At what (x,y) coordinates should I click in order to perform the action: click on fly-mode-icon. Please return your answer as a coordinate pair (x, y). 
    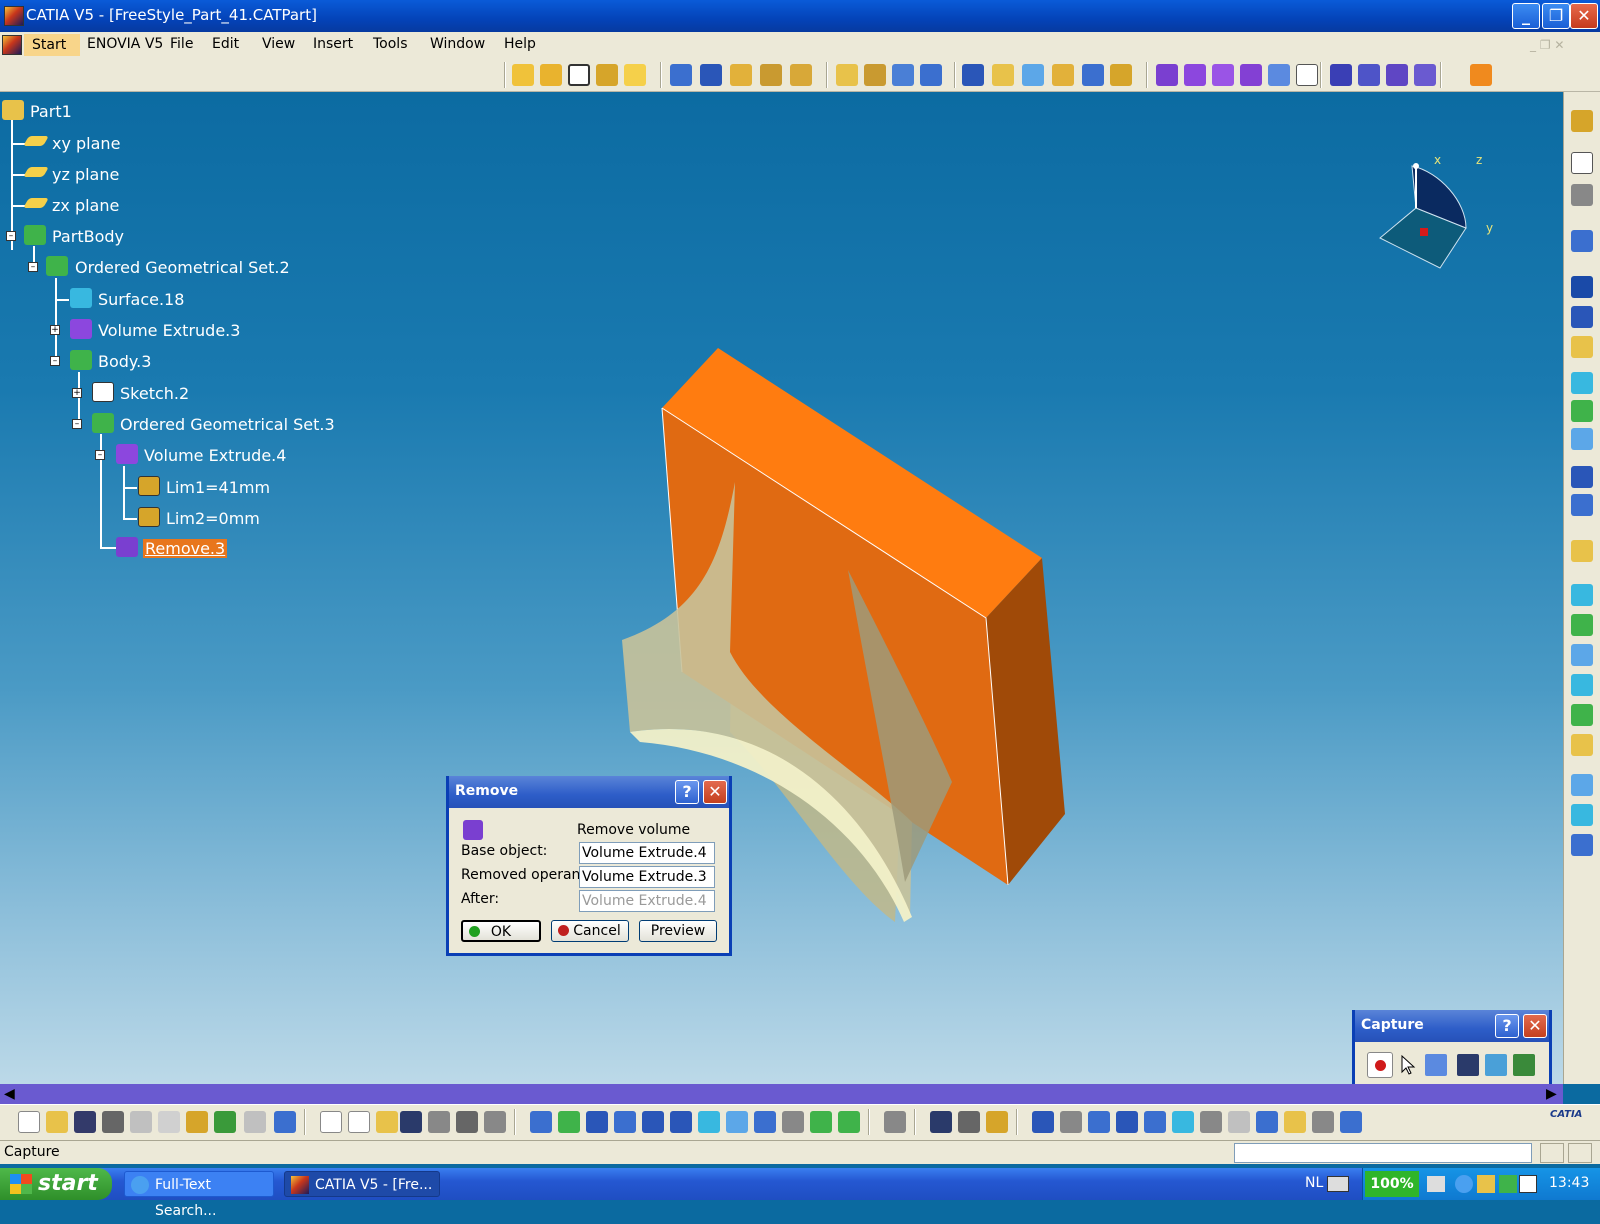
    Looking at the image, I should click on (541, 1122).